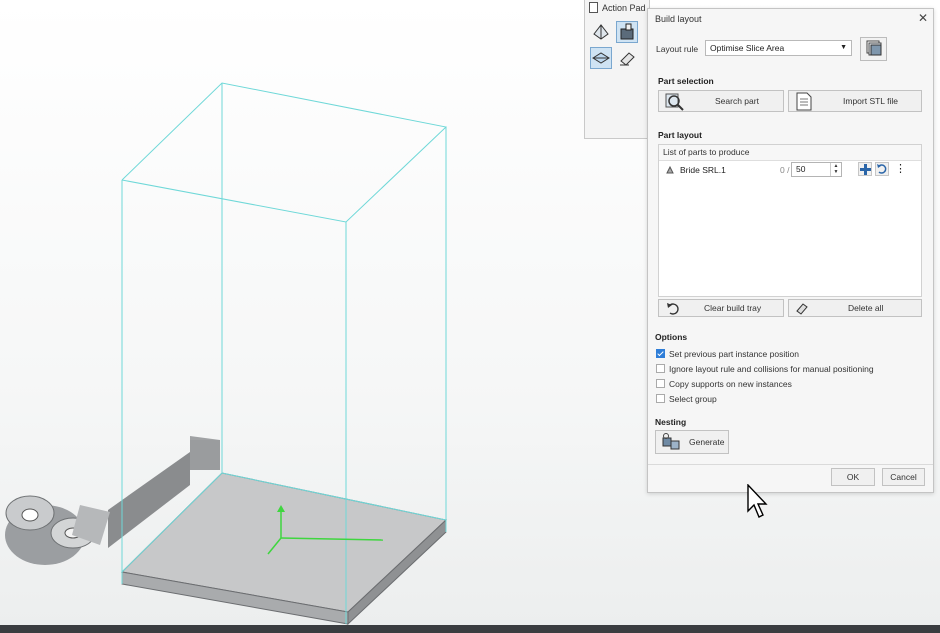 The height and width of the screenshot is (633, 940). Describe the element at coordinates (601, 58) in the screenshot. I see `tray-icon` at that location.